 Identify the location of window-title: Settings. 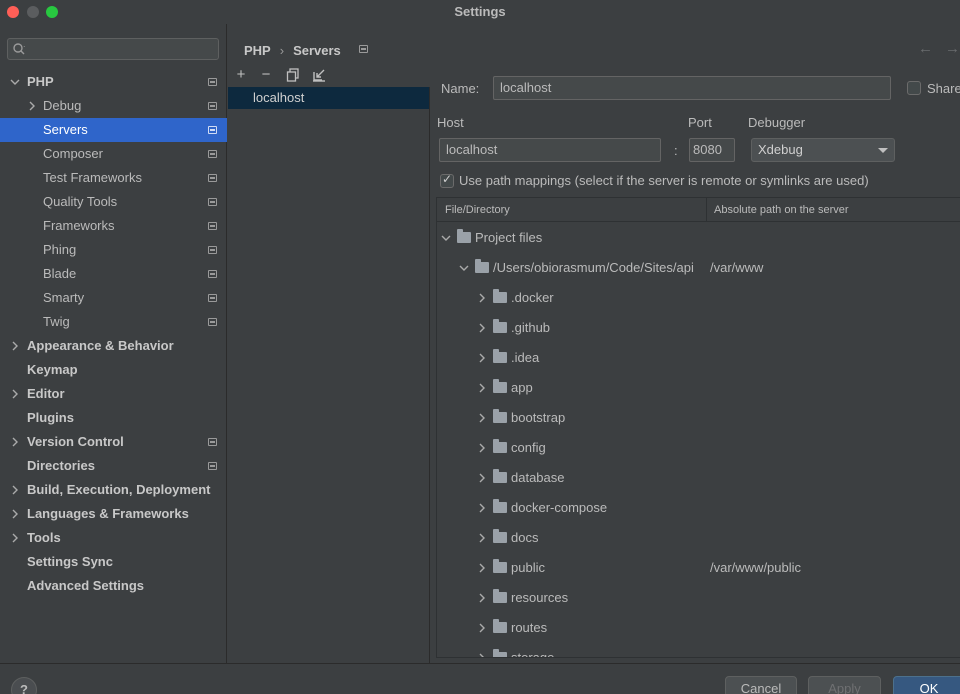
(480, 11).